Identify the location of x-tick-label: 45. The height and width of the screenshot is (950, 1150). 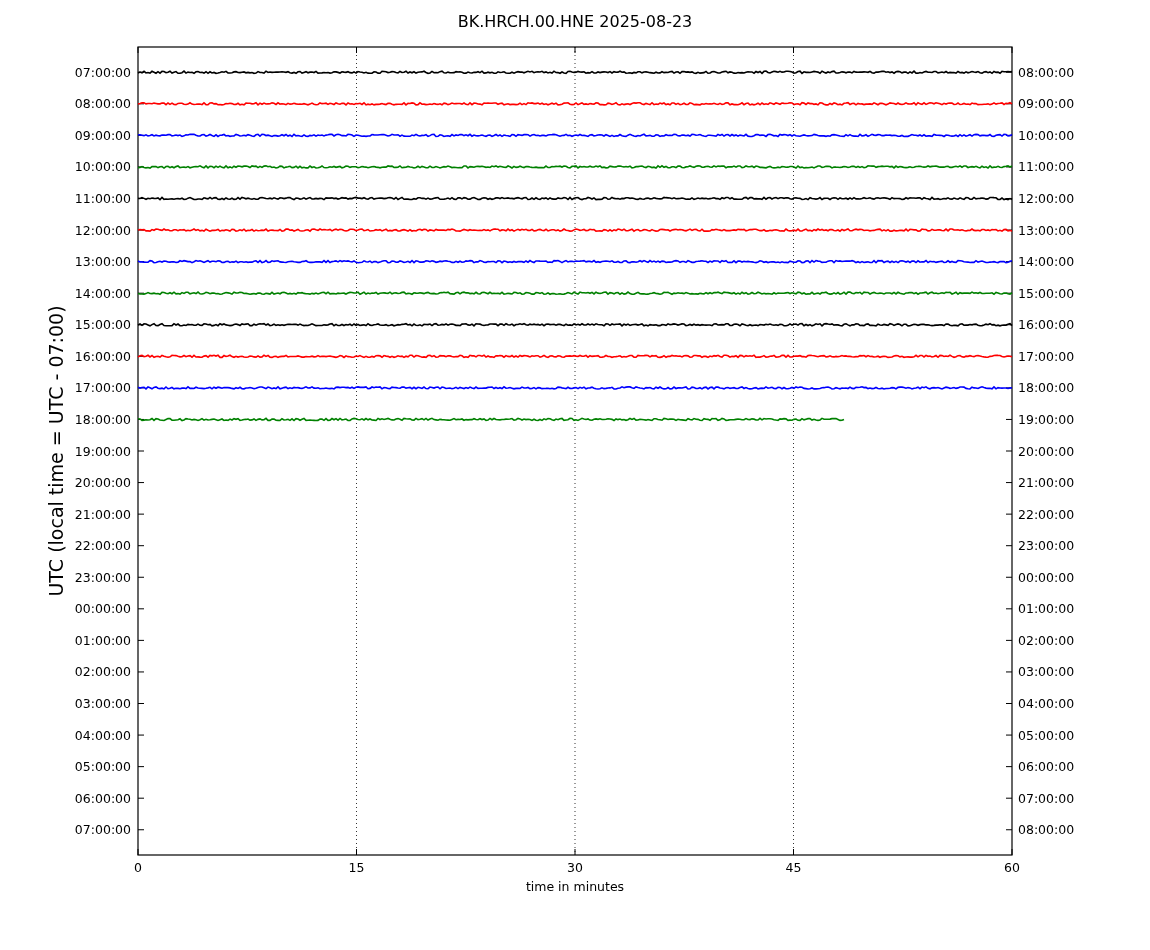
(793, 867).